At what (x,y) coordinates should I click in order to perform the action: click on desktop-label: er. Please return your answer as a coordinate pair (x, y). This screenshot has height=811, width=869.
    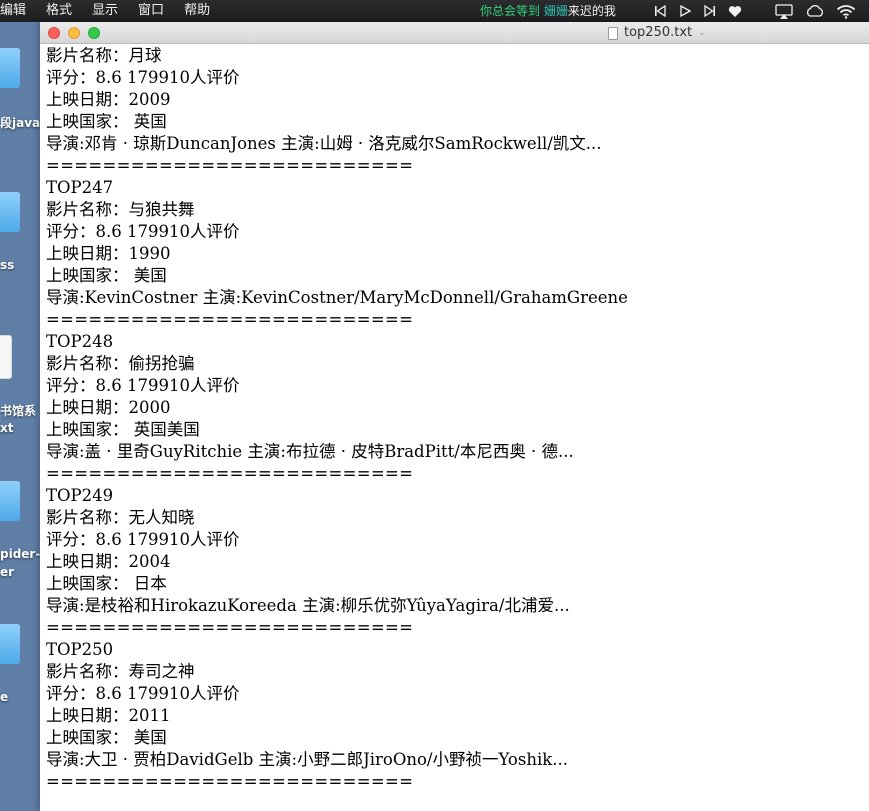
    Looking at the image, I should click on (7, 572).